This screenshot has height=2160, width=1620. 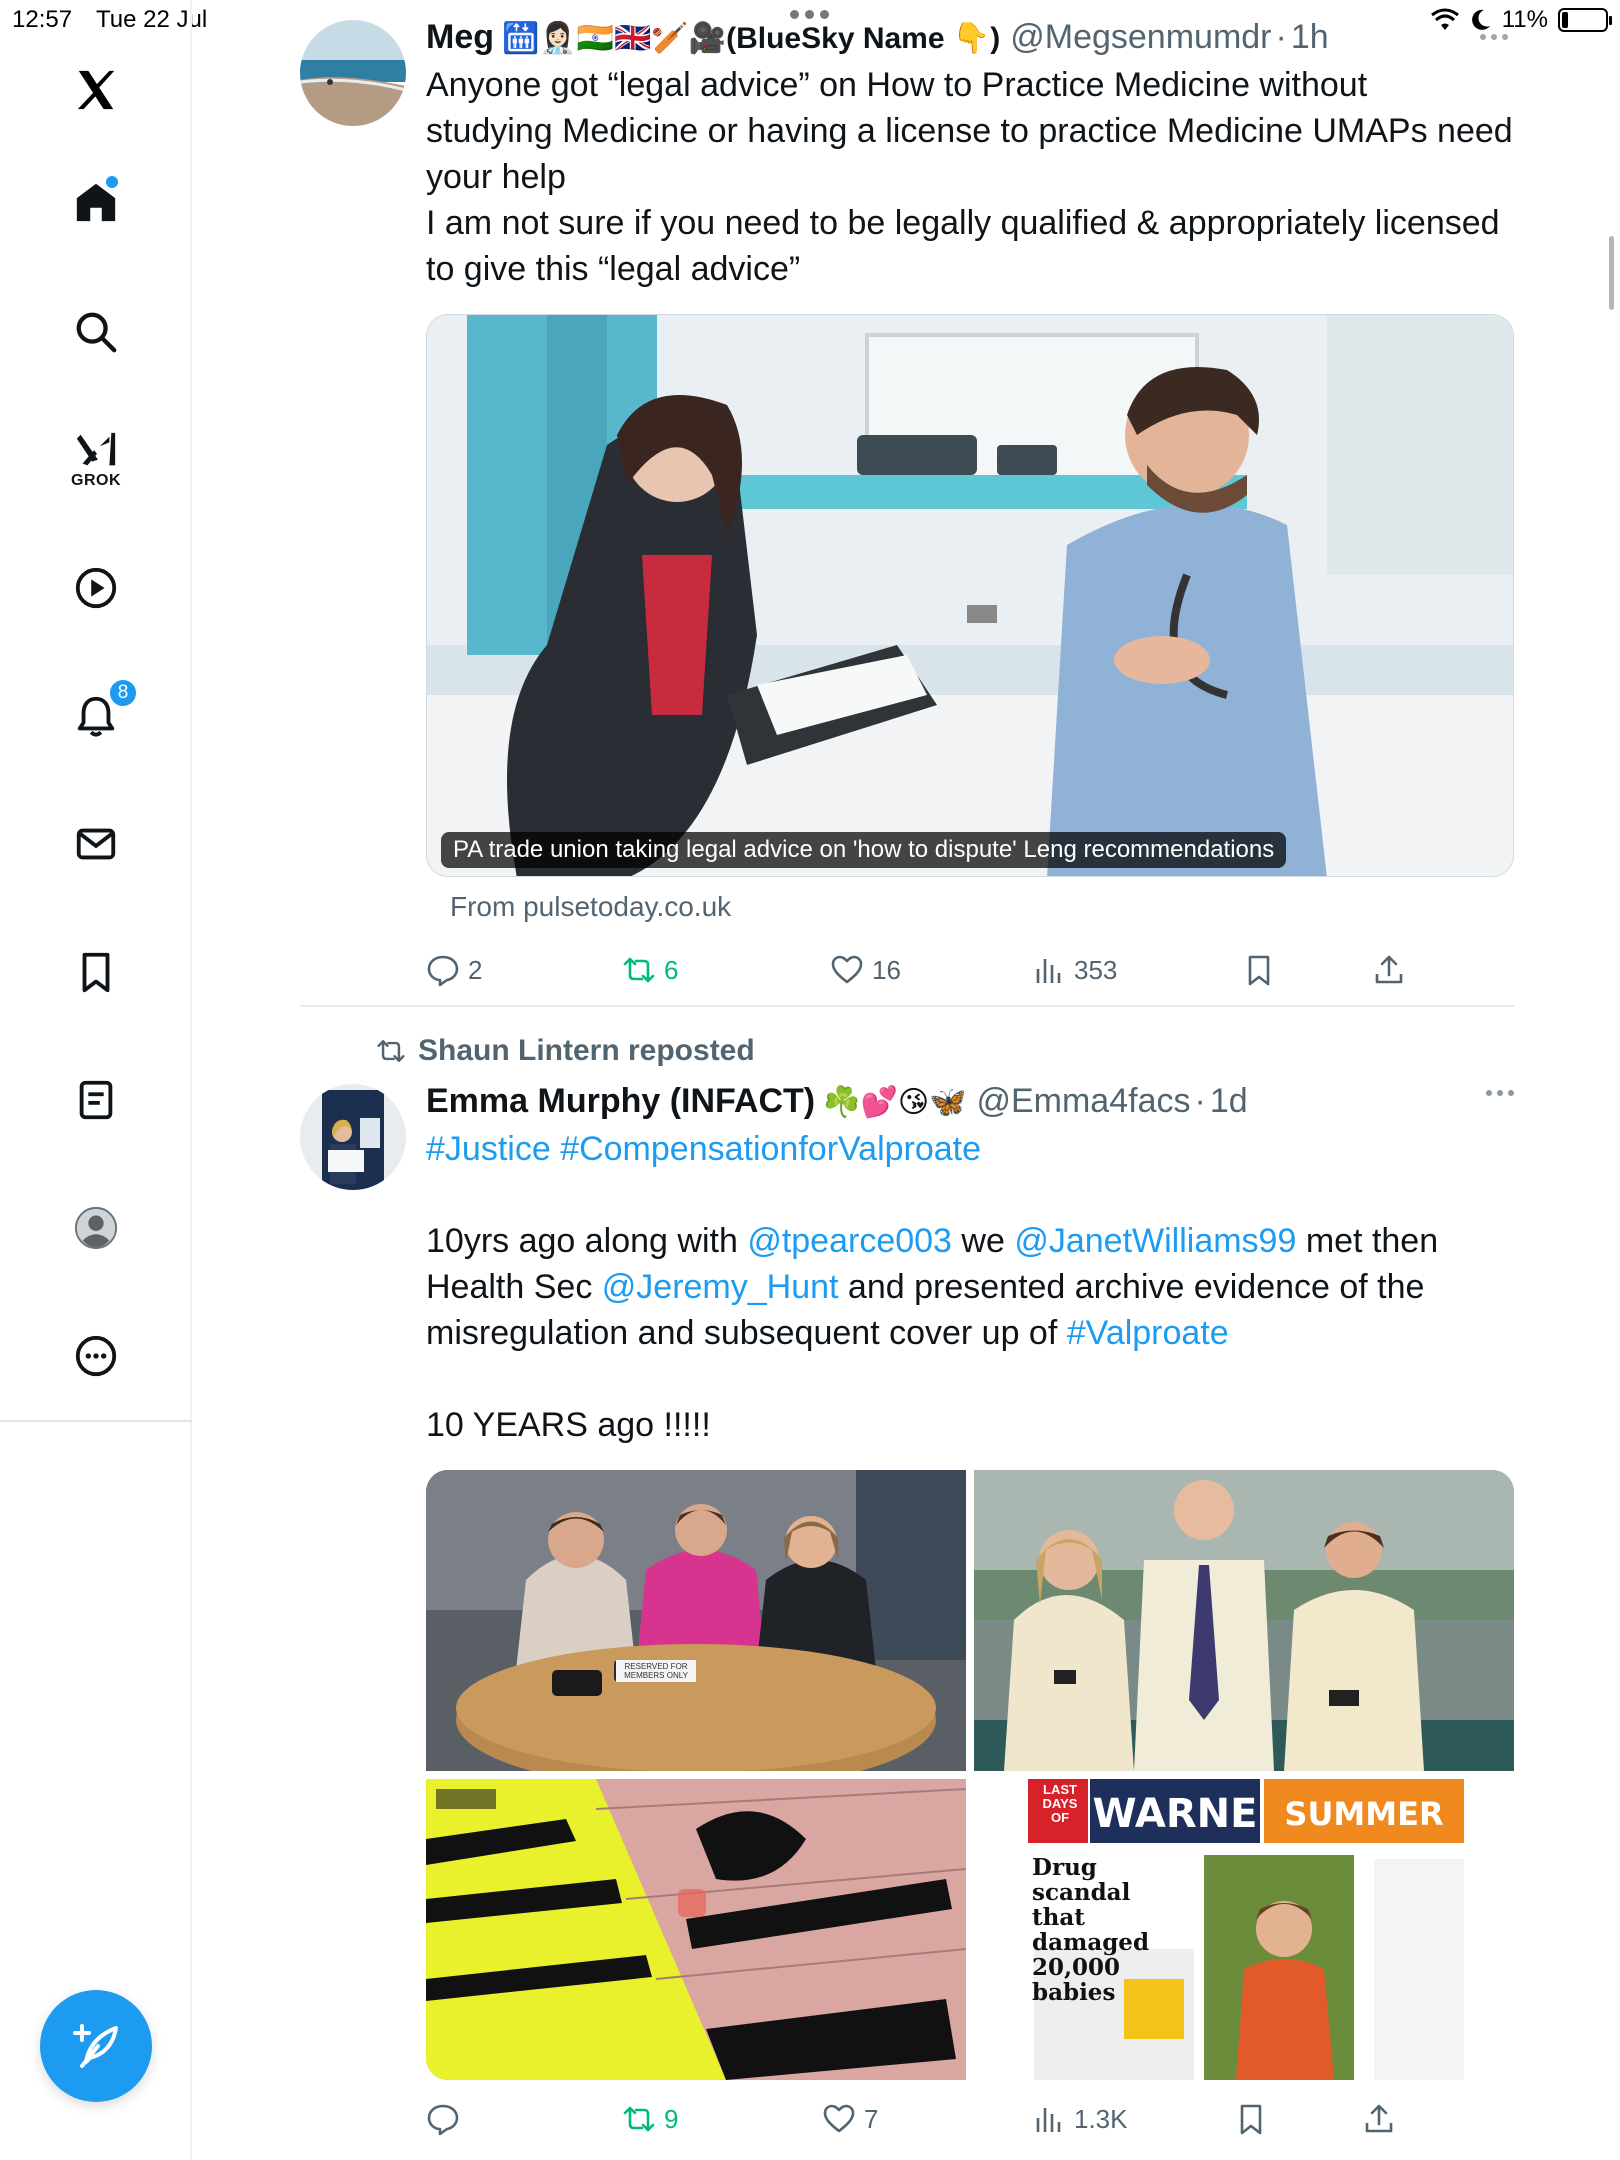 What do you see at coordinates (907, 1006) in the screenshot?
I see `tweet-divider` at bounding box center [907, 1006].